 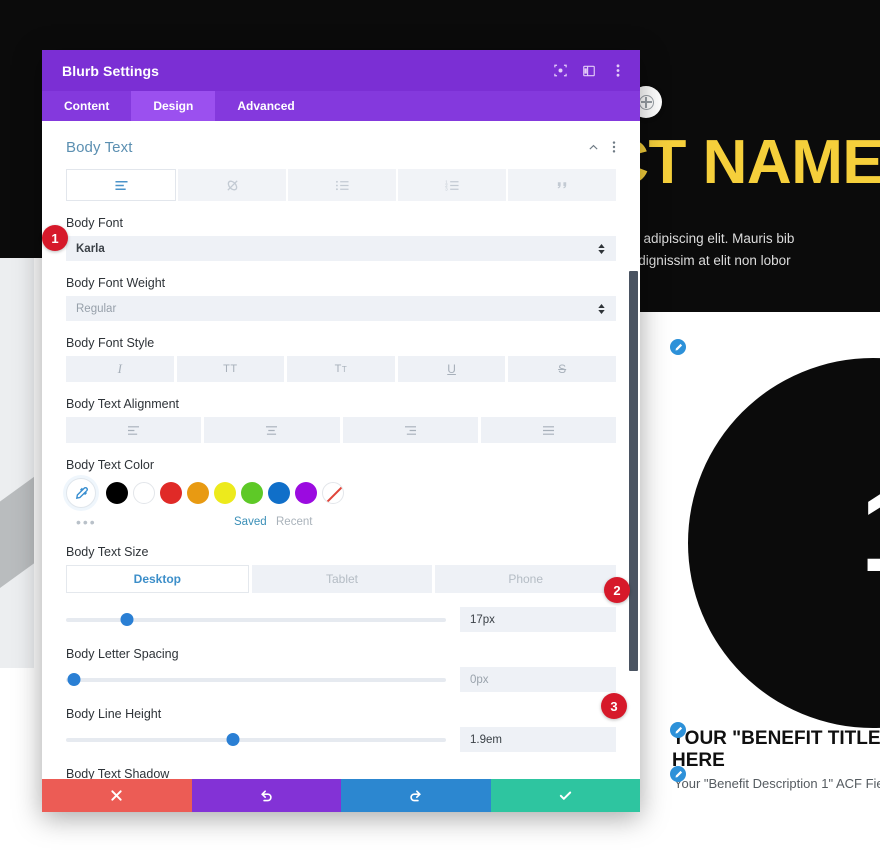 What do you see at coordinates (86, 522) in the screenshot?
I see `more-colors-icon: •••` at bounding box center [86, 522].